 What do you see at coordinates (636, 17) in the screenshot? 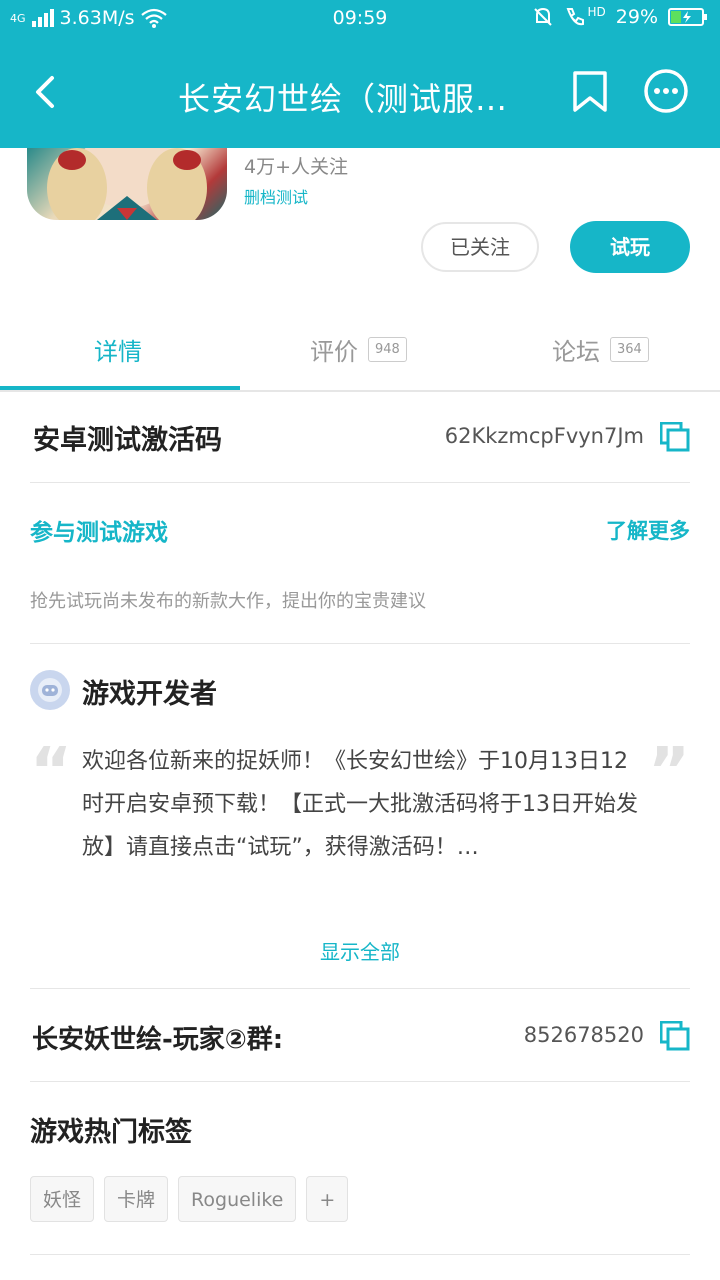
I see `battery-percent: 29%` at bounding box center [636, 17].